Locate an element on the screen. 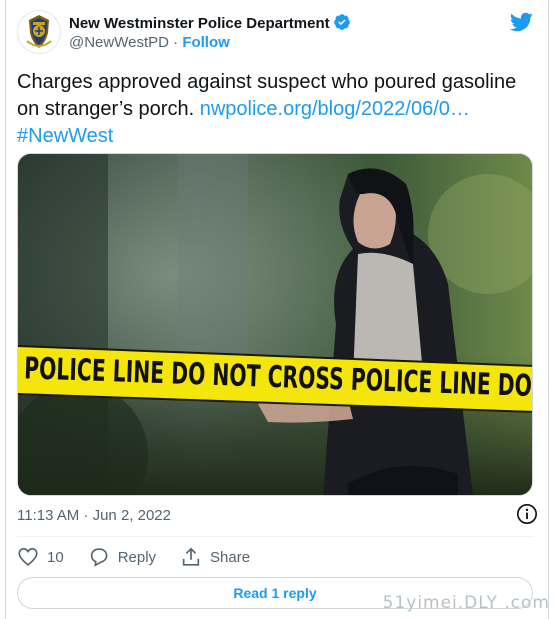 This screenshot has width=554, height=619. reply-button: Reply is located at coordinates (122, 557).